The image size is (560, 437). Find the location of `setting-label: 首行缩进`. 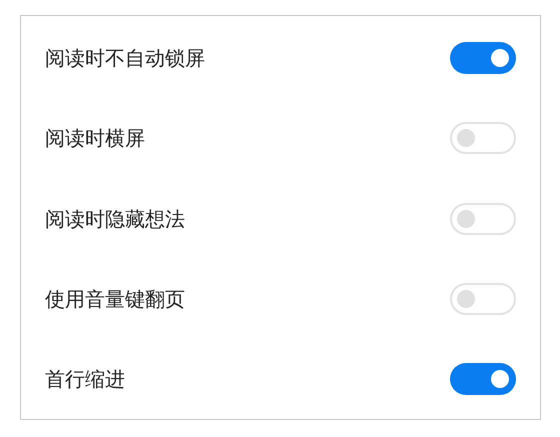

setting-label: 首行缩进 is located at coordinates (85, 379).